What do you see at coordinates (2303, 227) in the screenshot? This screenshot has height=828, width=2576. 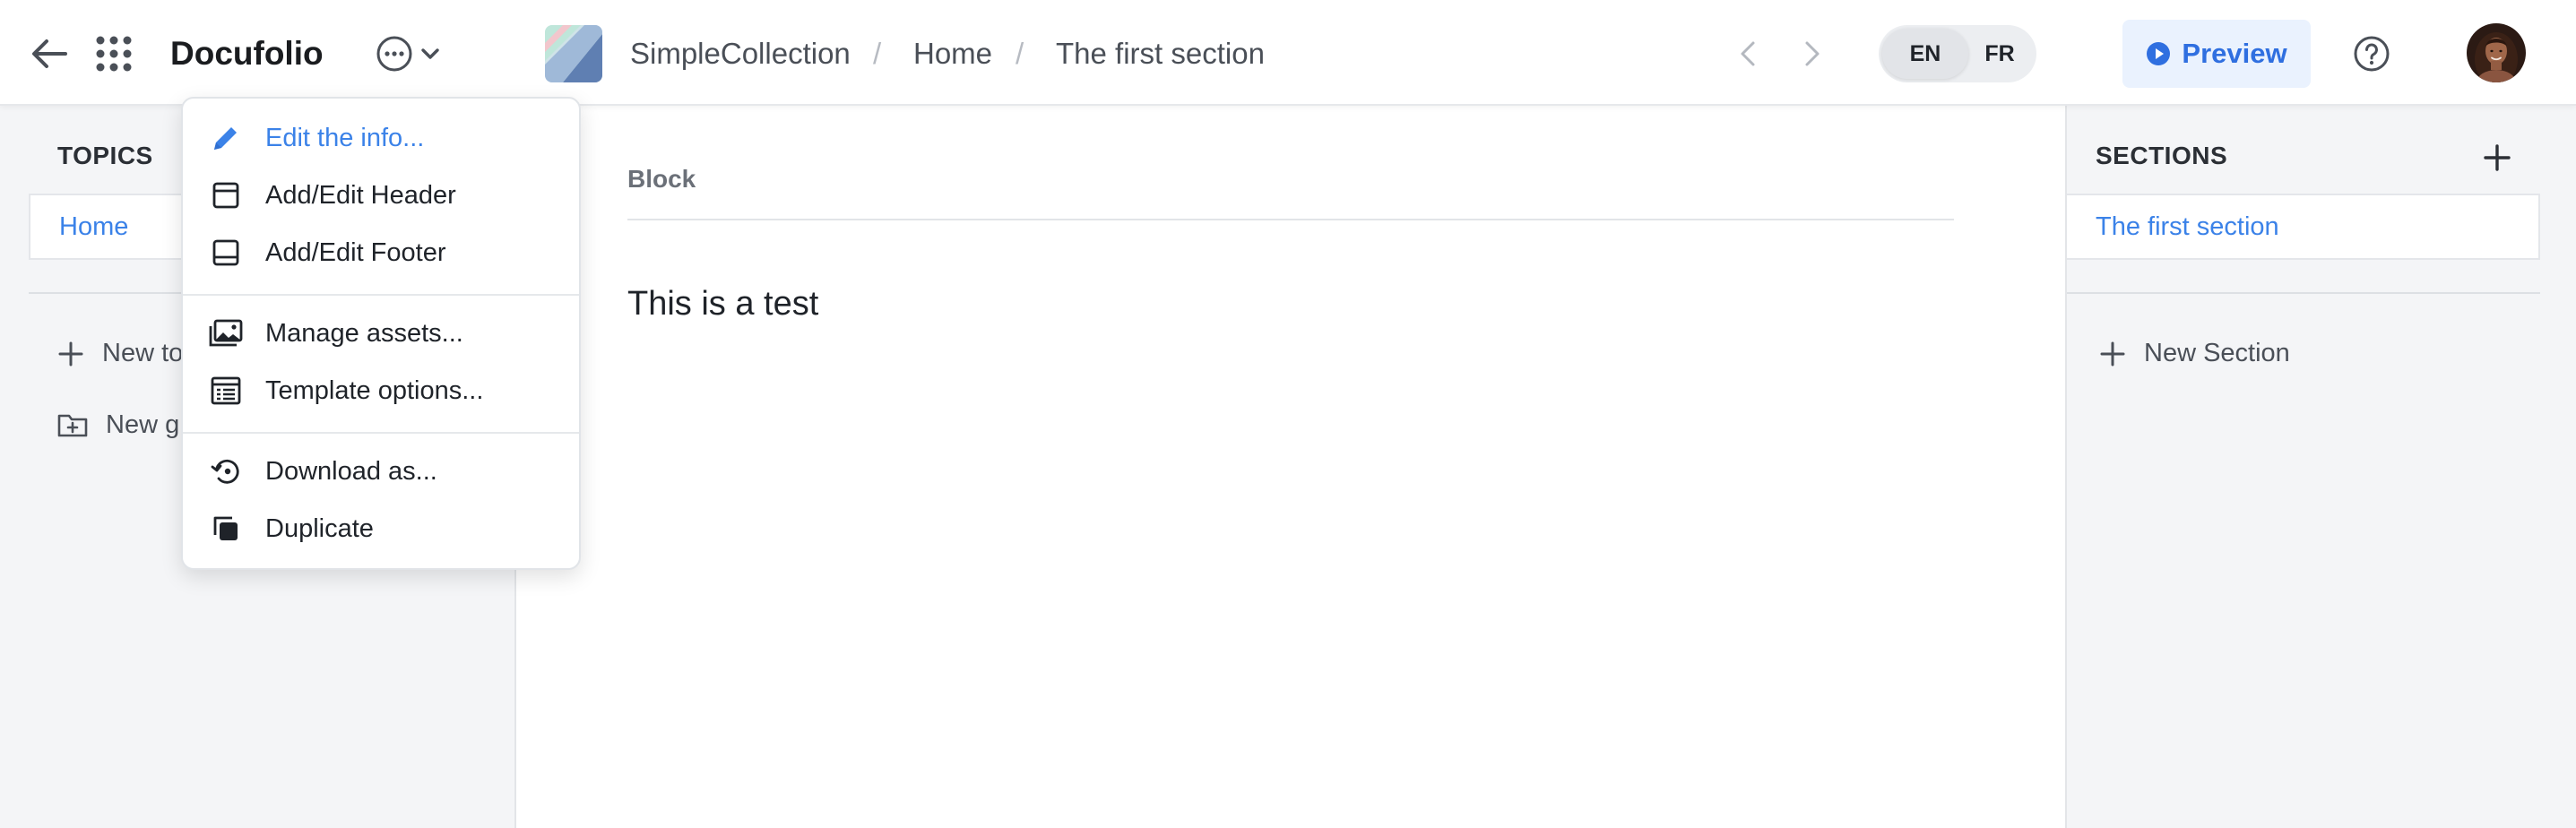 I see `section-item-first: The first section` at bounding box center [2303, 227].